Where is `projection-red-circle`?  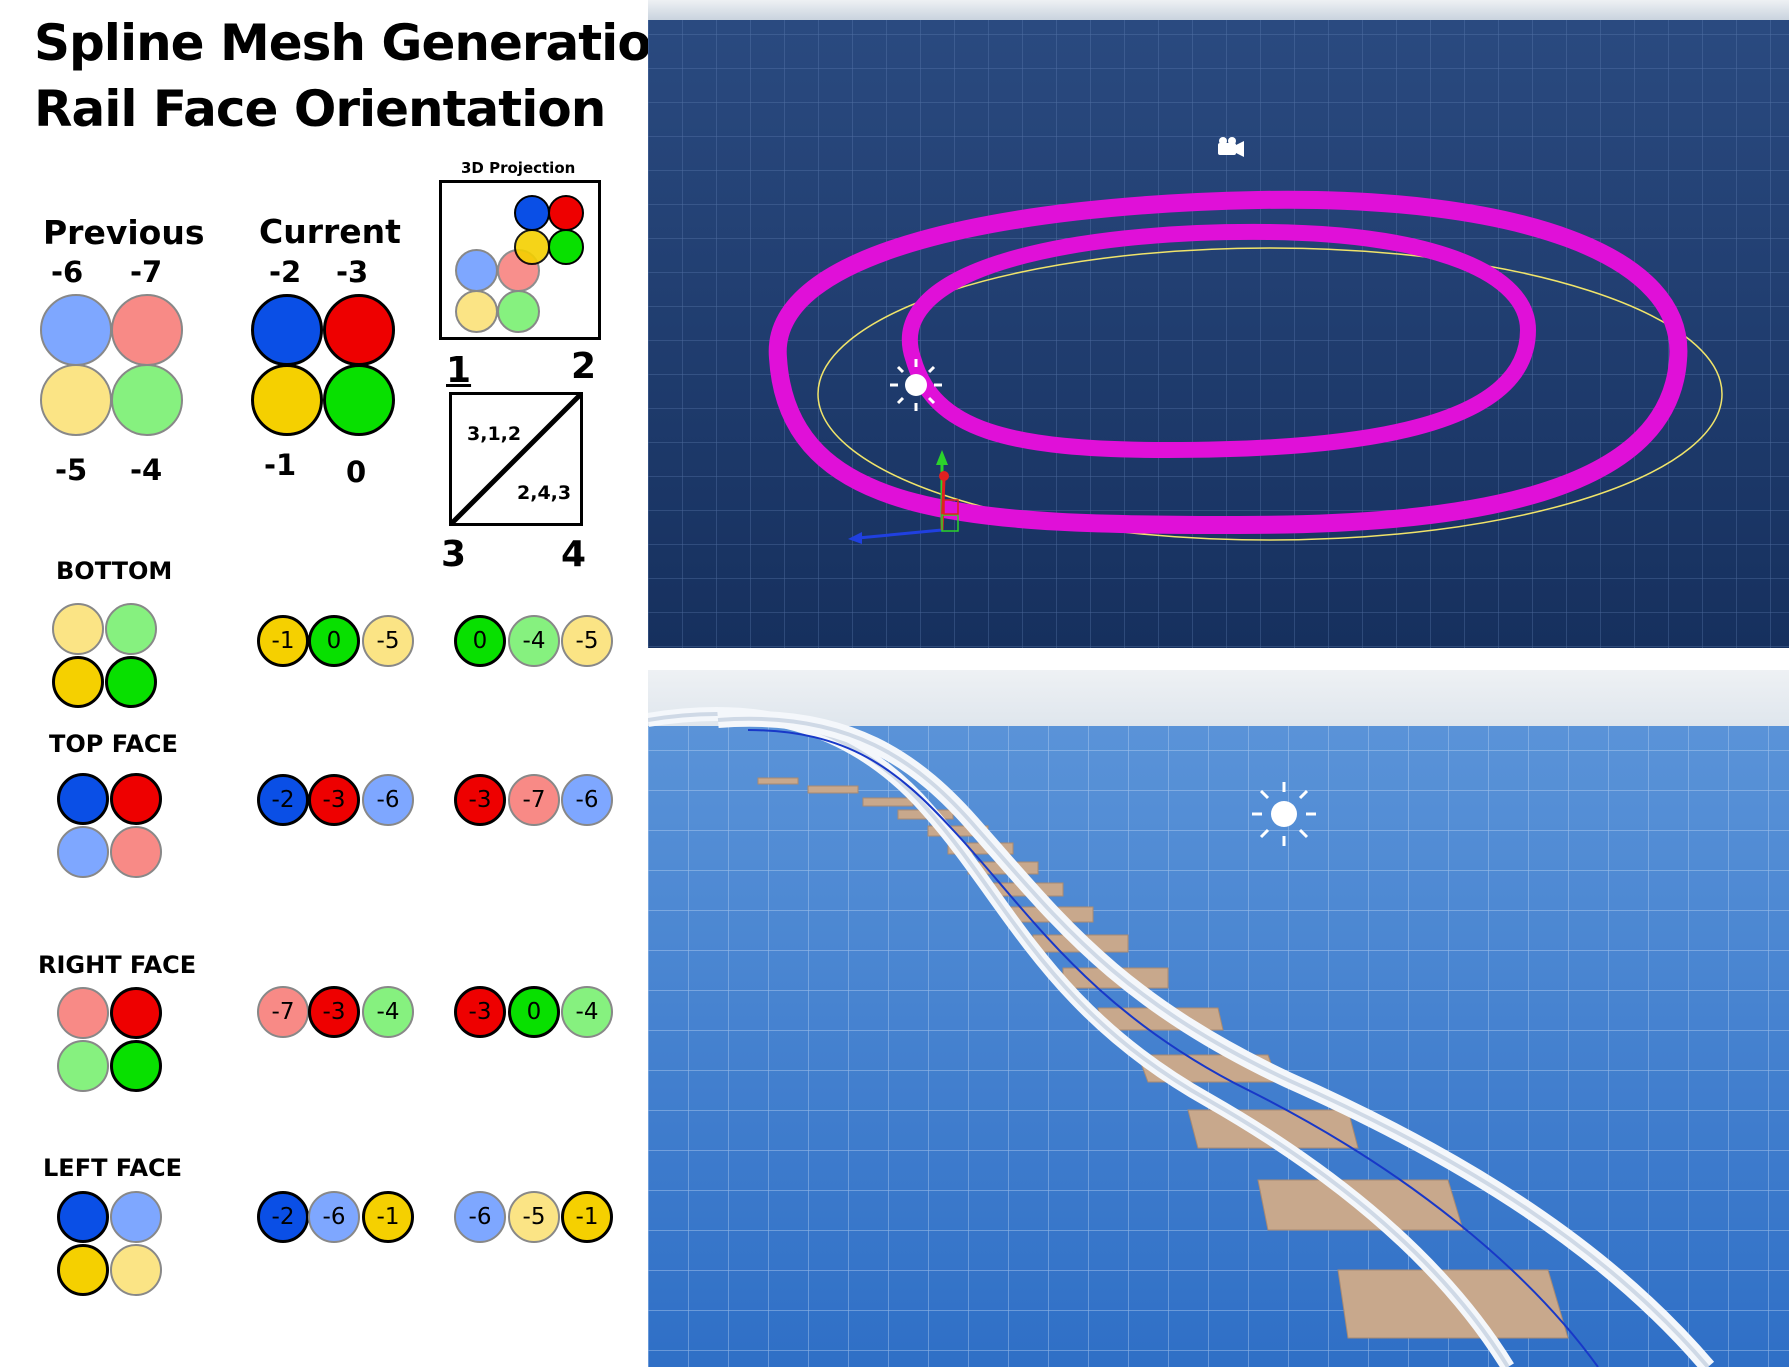
projection-red-circle is located at coordinates (566, 213).